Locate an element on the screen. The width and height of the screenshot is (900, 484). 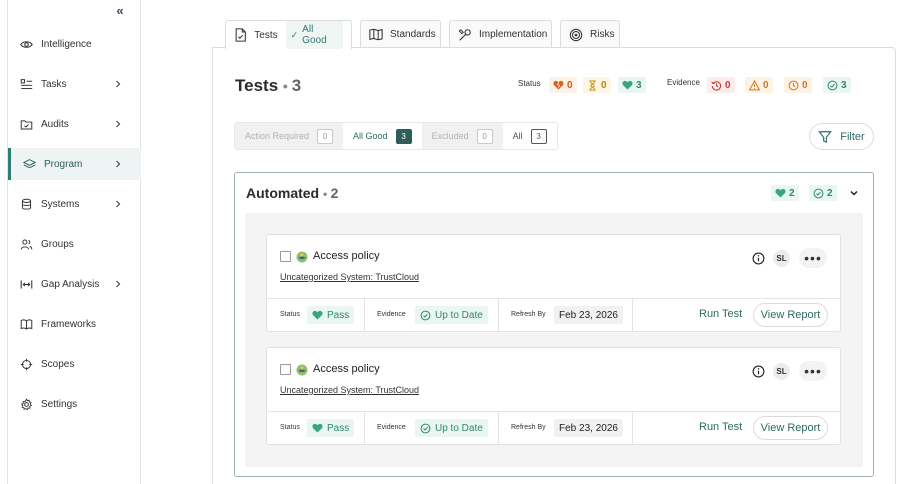
filter-all-good: All Good 3 is located at coordinates (382, 136).